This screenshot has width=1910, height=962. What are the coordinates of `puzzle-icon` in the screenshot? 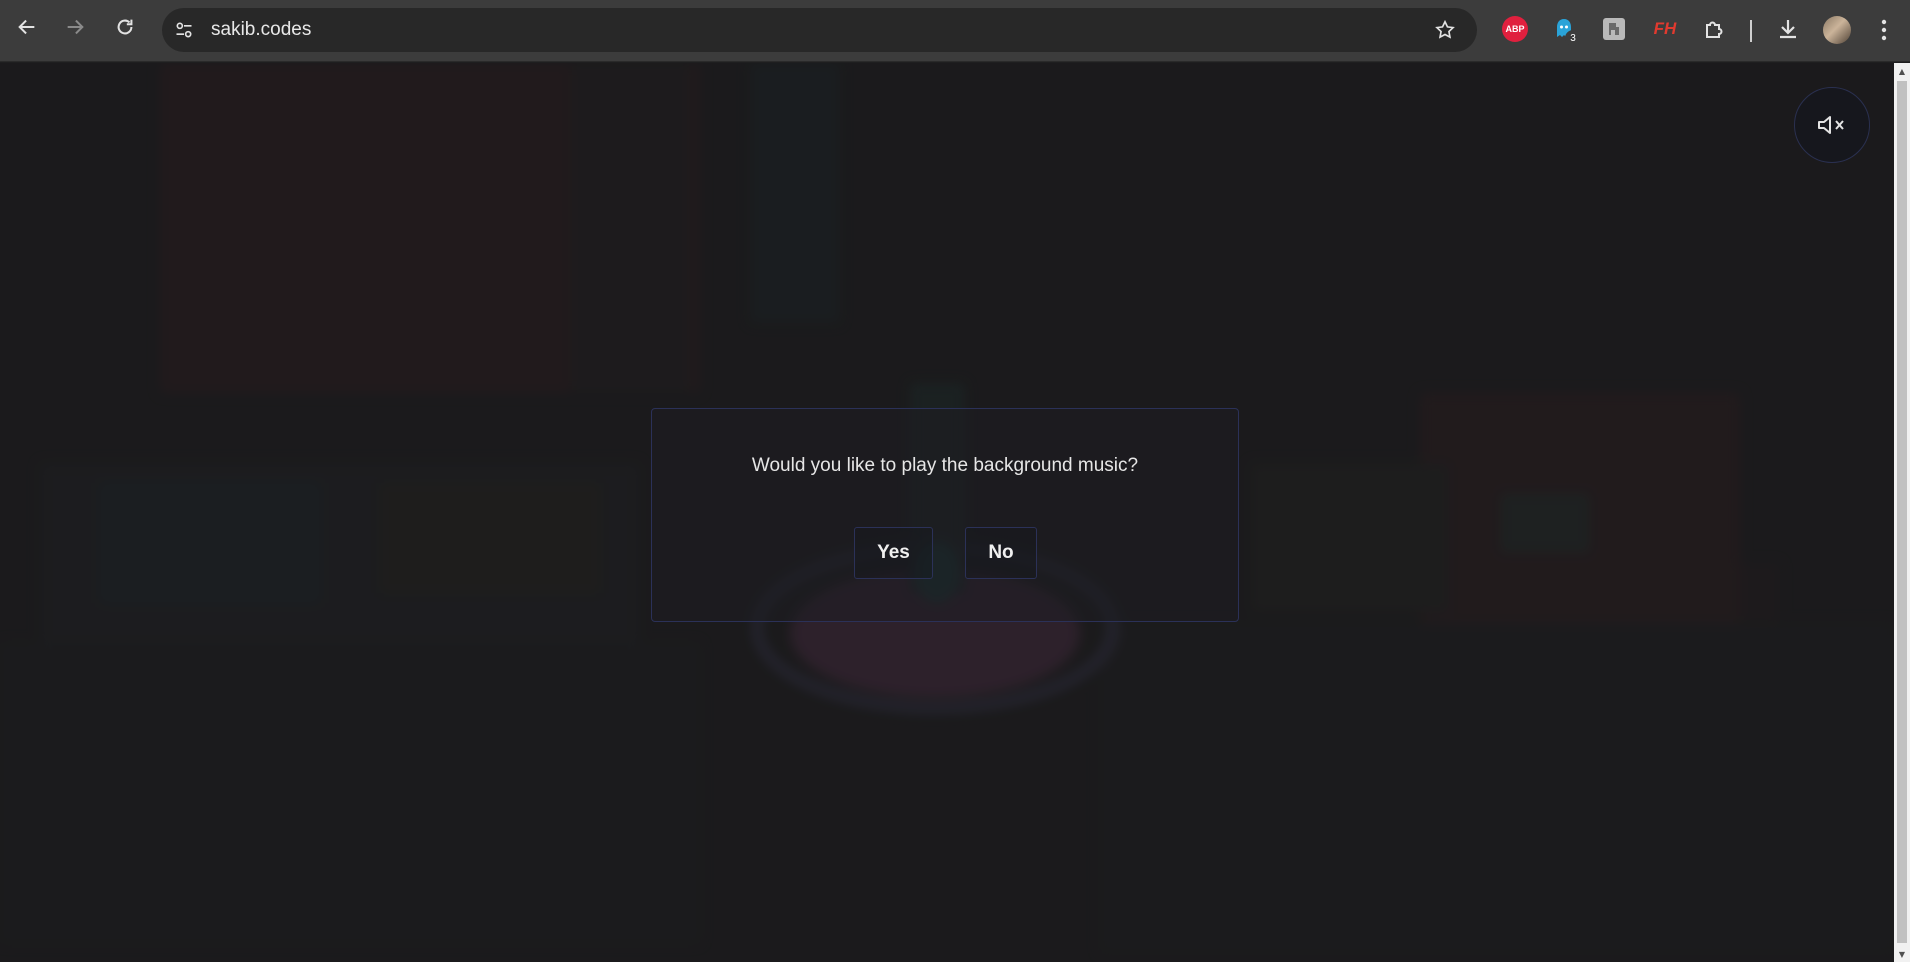 It's located at (1714, 29).